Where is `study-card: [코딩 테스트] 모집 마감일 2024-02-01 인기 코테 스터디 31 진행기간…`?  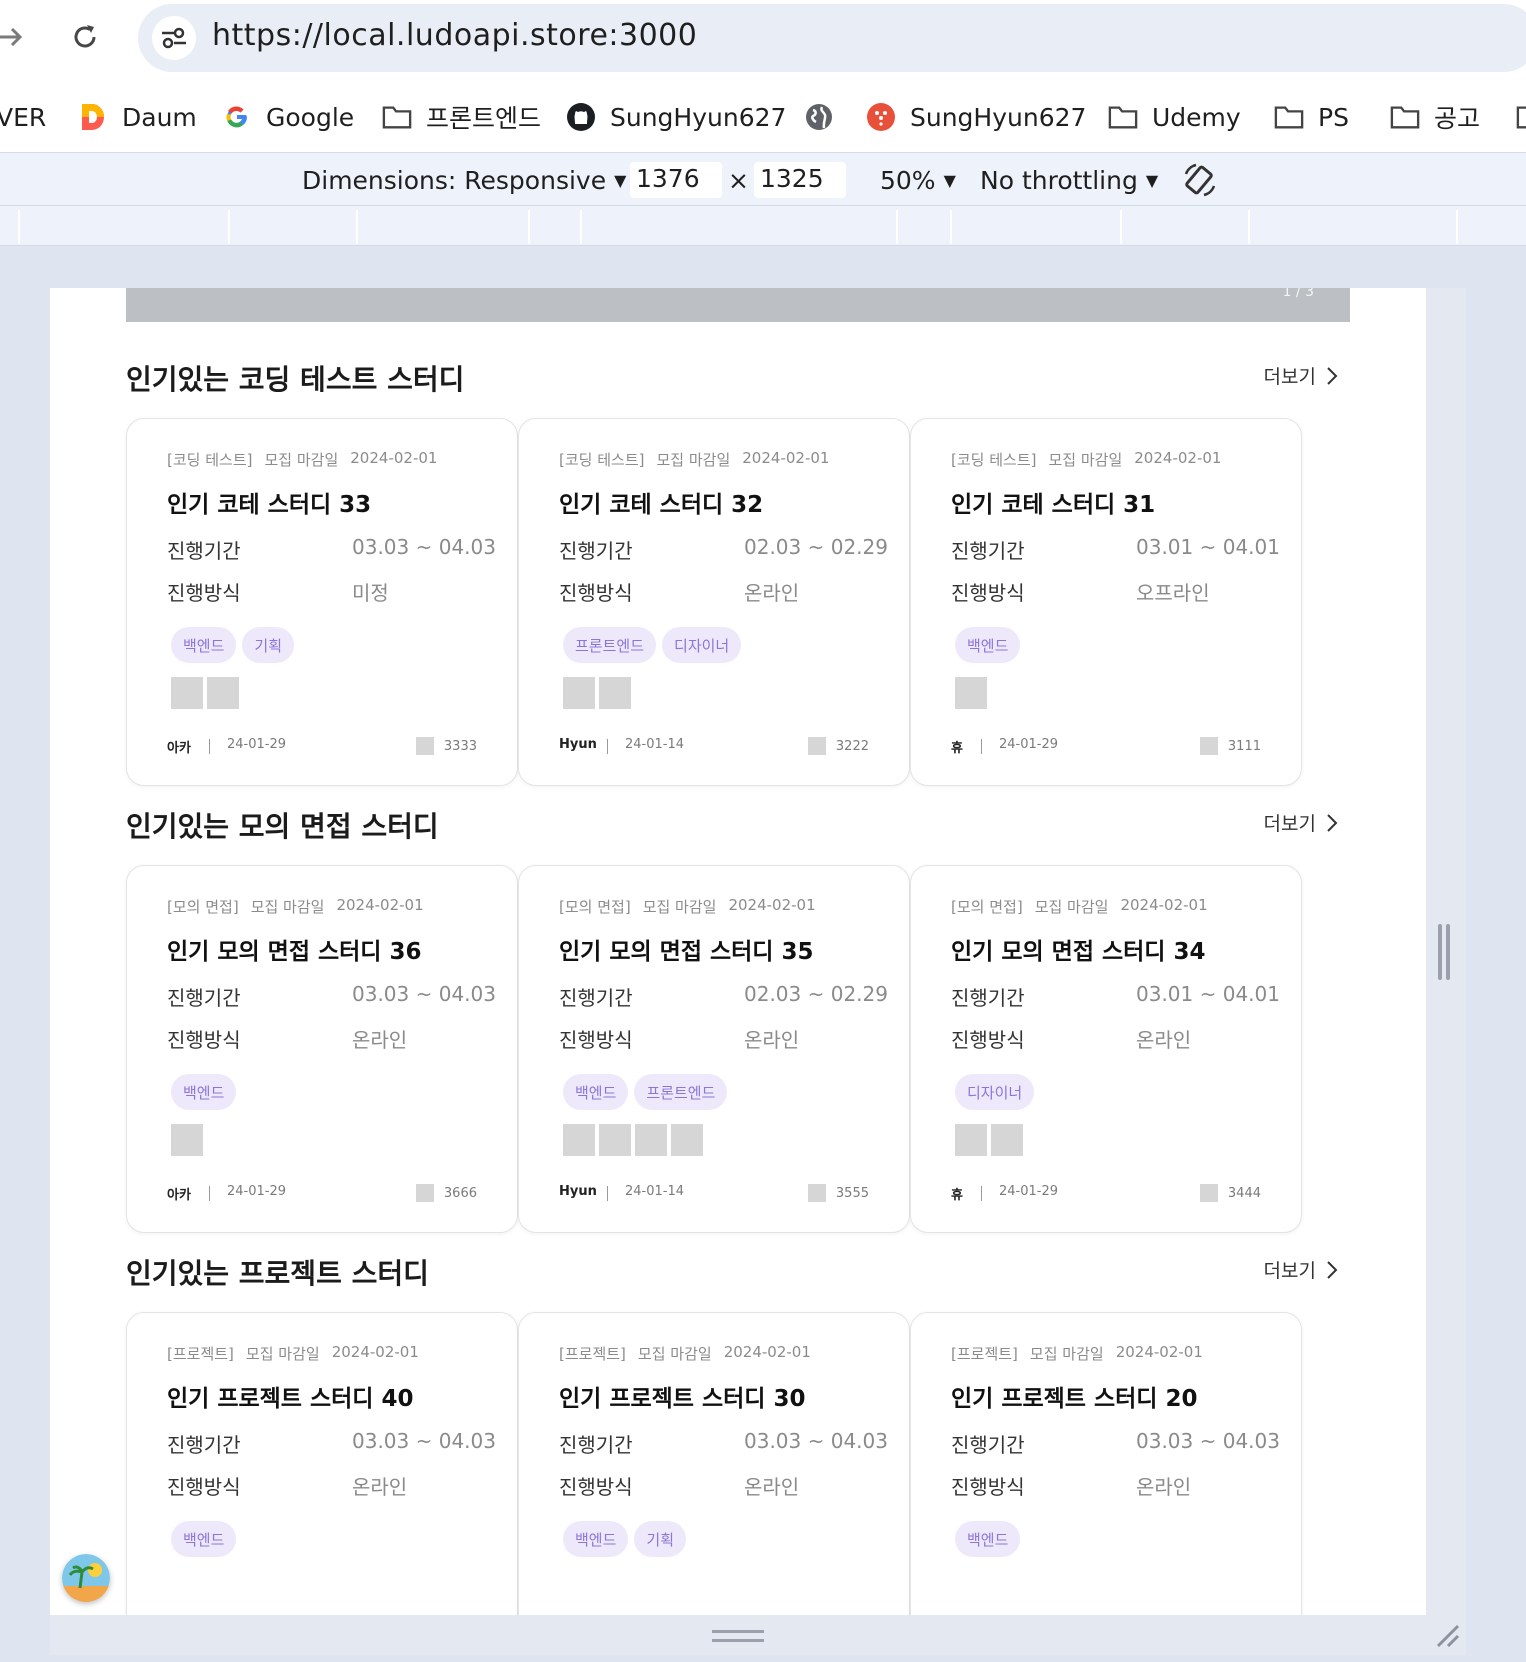 study-card: [코딩 테스트] 모집 마감일 2024-02-01 인기 코테 스터디 31 진행기간… is located at coordinates (1106, 602).